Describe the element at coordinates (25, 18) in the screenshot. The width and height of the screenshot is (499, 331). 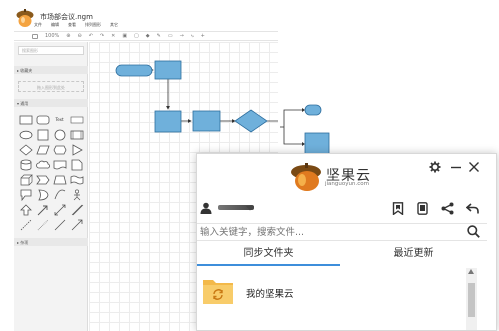
I see `acorn-logo-icon` at that location.